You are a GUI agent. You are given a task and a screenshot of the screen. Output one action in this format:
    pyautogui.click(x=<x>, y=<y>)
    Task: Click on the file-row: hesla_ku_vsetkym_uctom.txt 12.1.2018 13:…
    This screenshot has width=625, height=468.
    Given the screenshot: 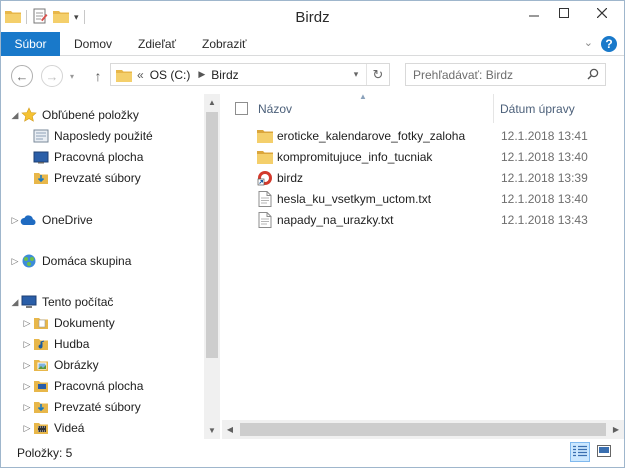 What is the action you would take?
    pyautogui.click(x=423, y=198)
    